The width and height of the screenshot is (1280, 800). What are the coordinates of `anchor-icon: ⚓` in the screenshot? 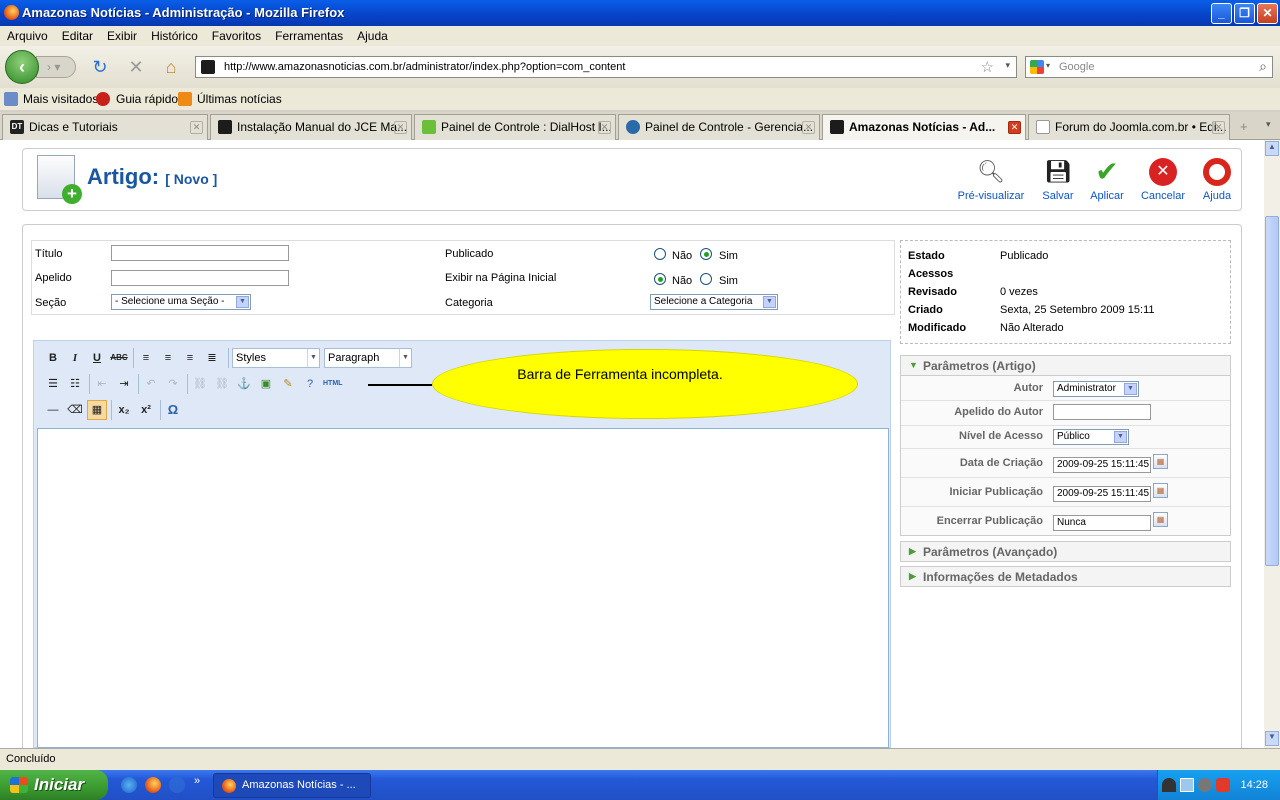 It's located at (244, 384).